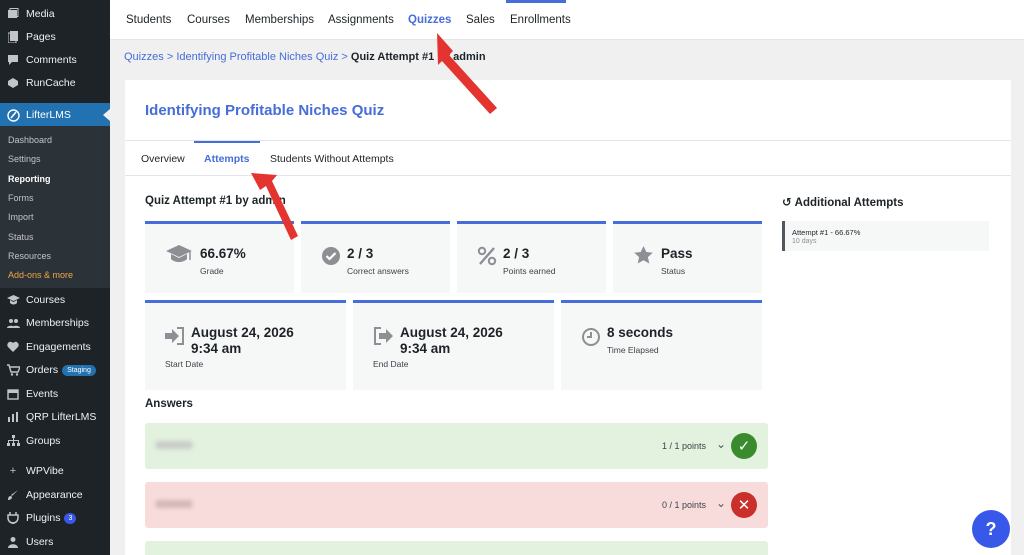 The image size is (1024, 555). Describe the element at coordinates (13, 37) in the screenshot. I see `pages-icon` at that location.